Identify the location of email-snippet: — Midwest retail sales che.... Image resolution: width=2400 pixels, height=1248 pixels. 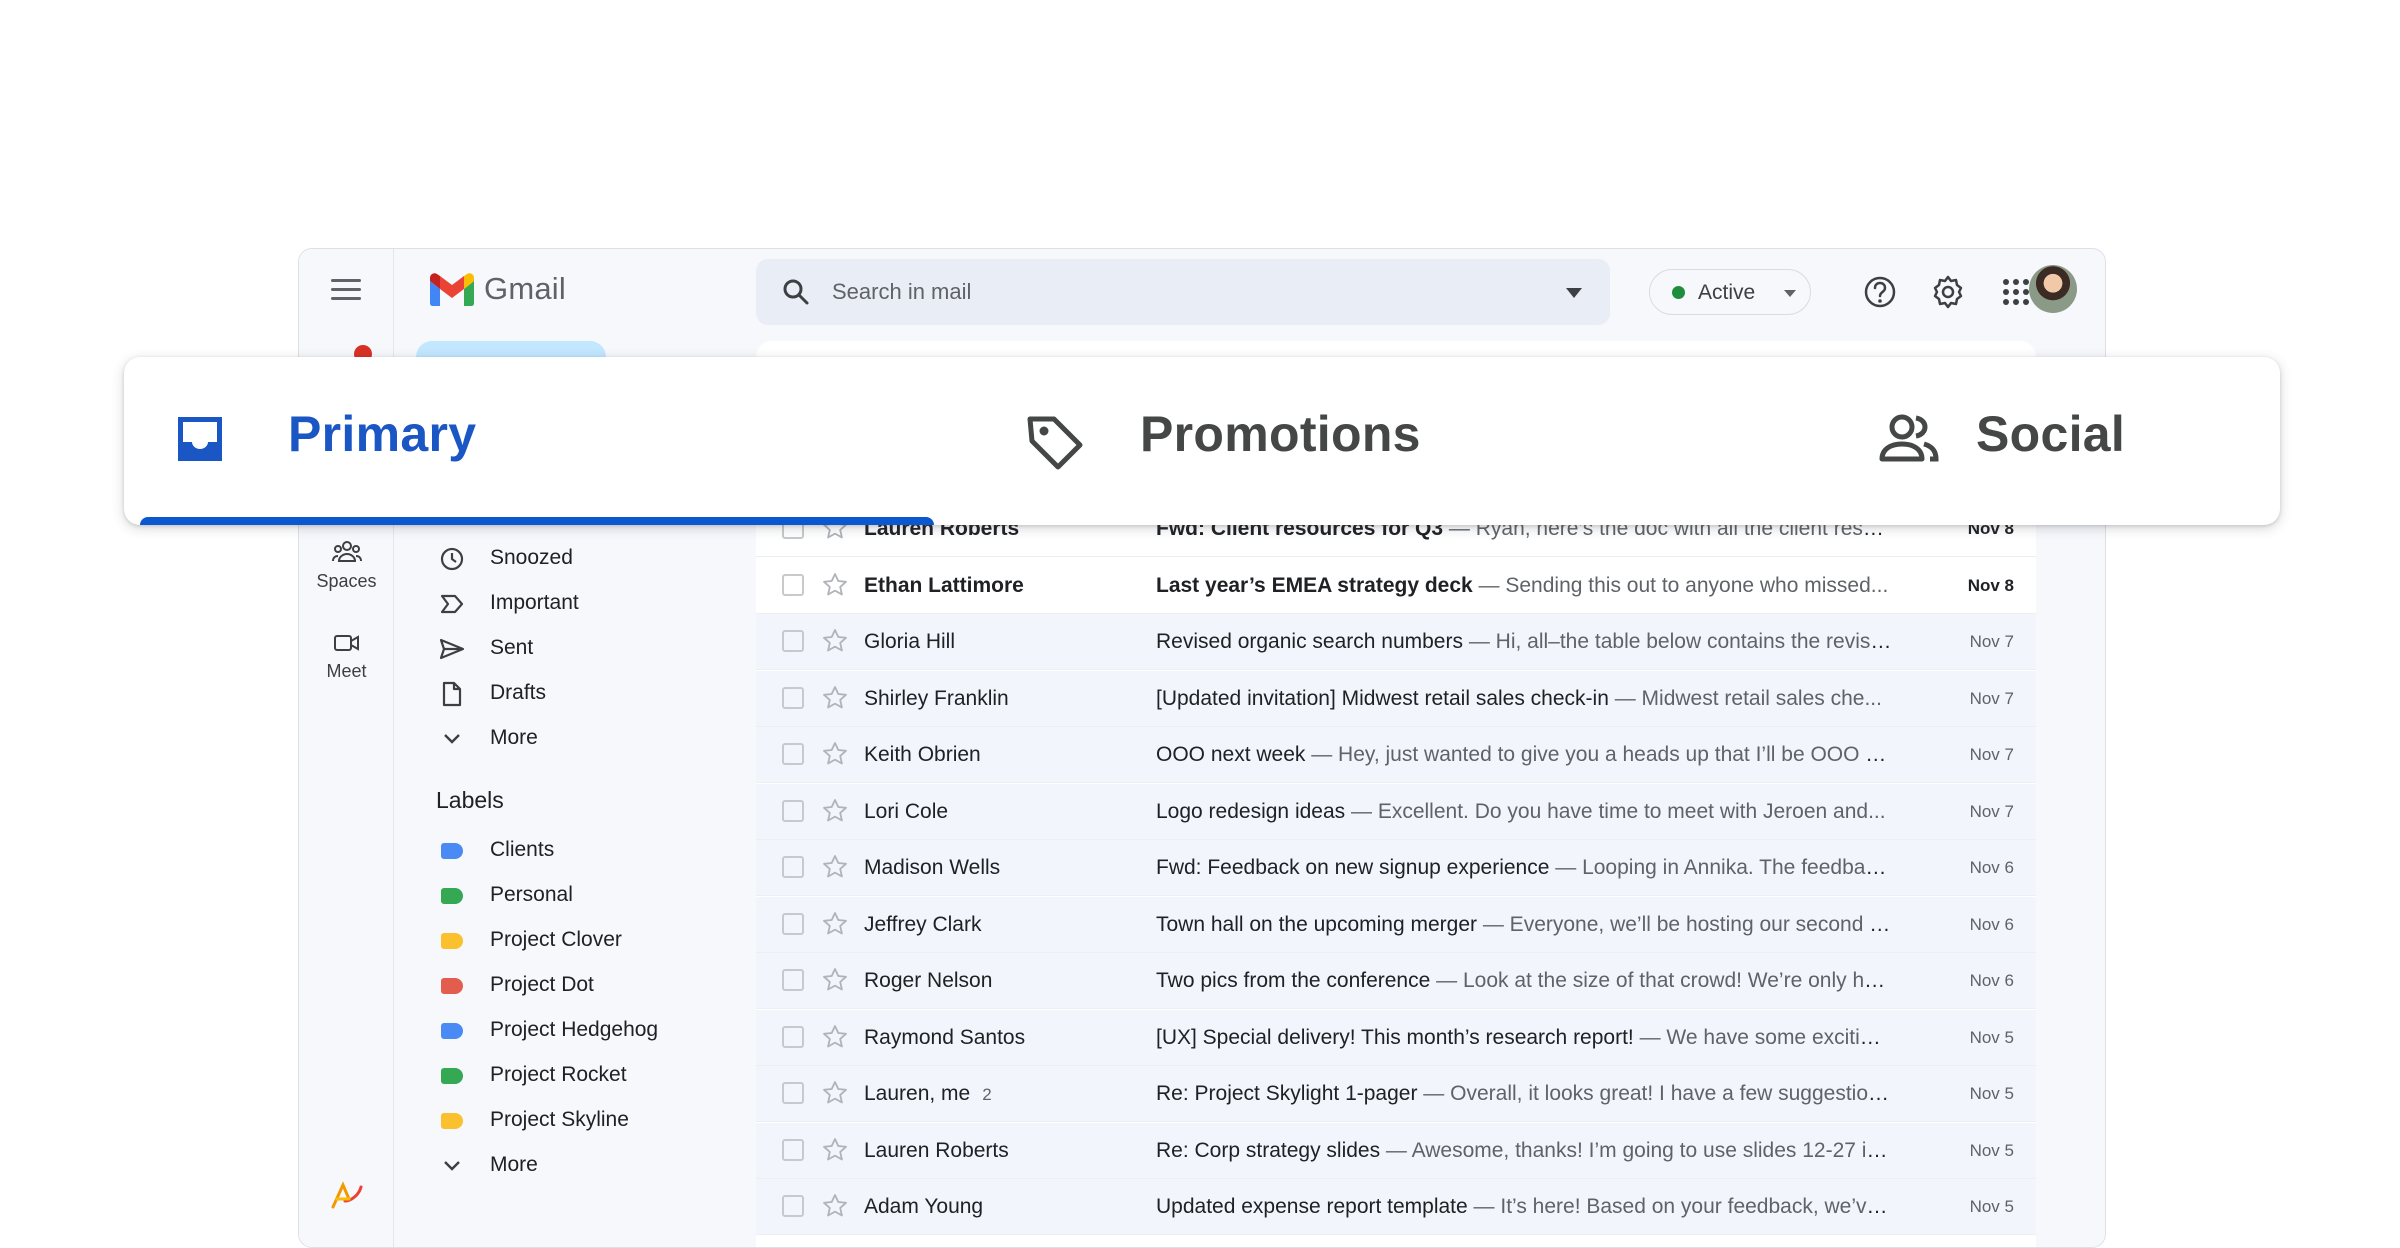
(1745, 698).